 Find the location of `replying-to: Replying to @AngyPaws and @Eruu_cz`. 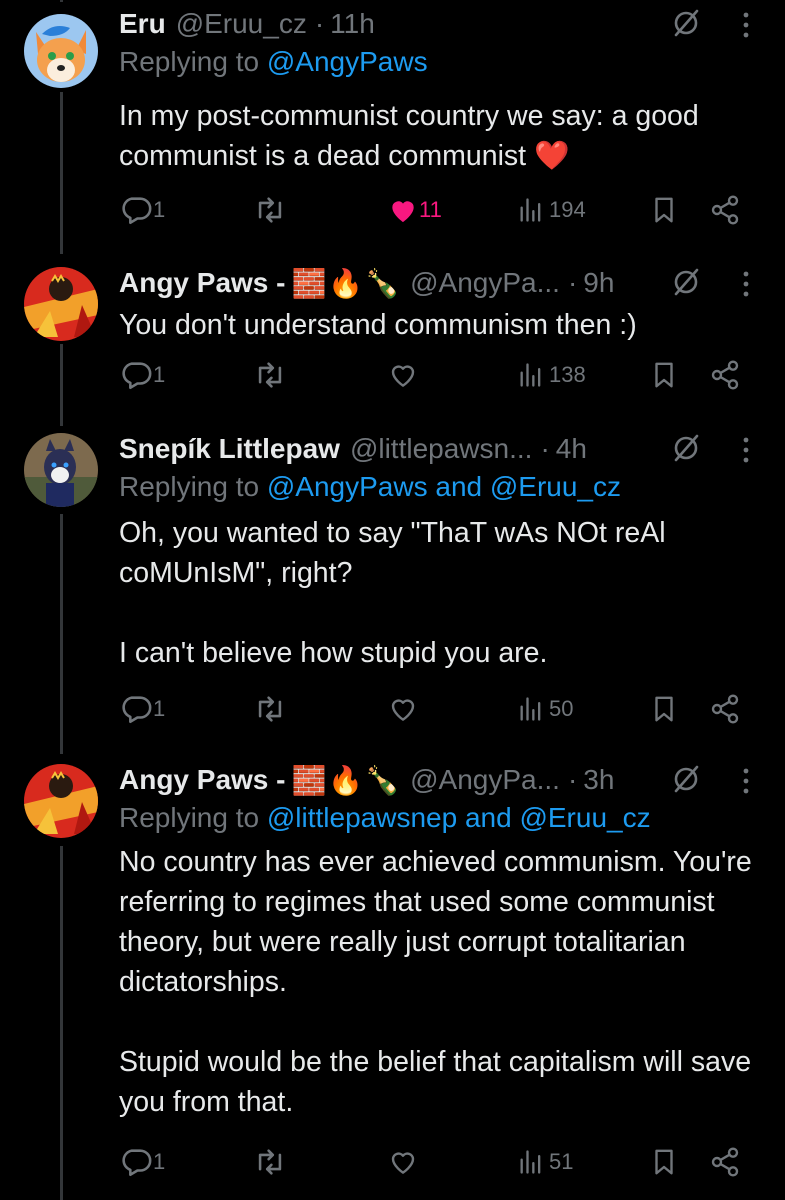

replying-to: Replying to @AngyPaws and @Eruu_cz is located at coordinates (370, 486).